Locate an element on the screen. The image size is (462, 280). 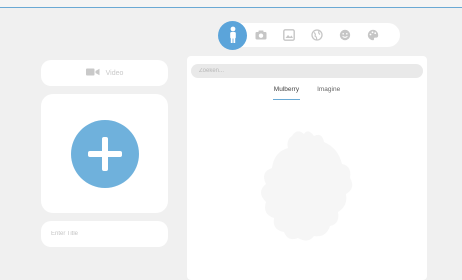
toolbar-image-button is located at coordinates (289, 35).